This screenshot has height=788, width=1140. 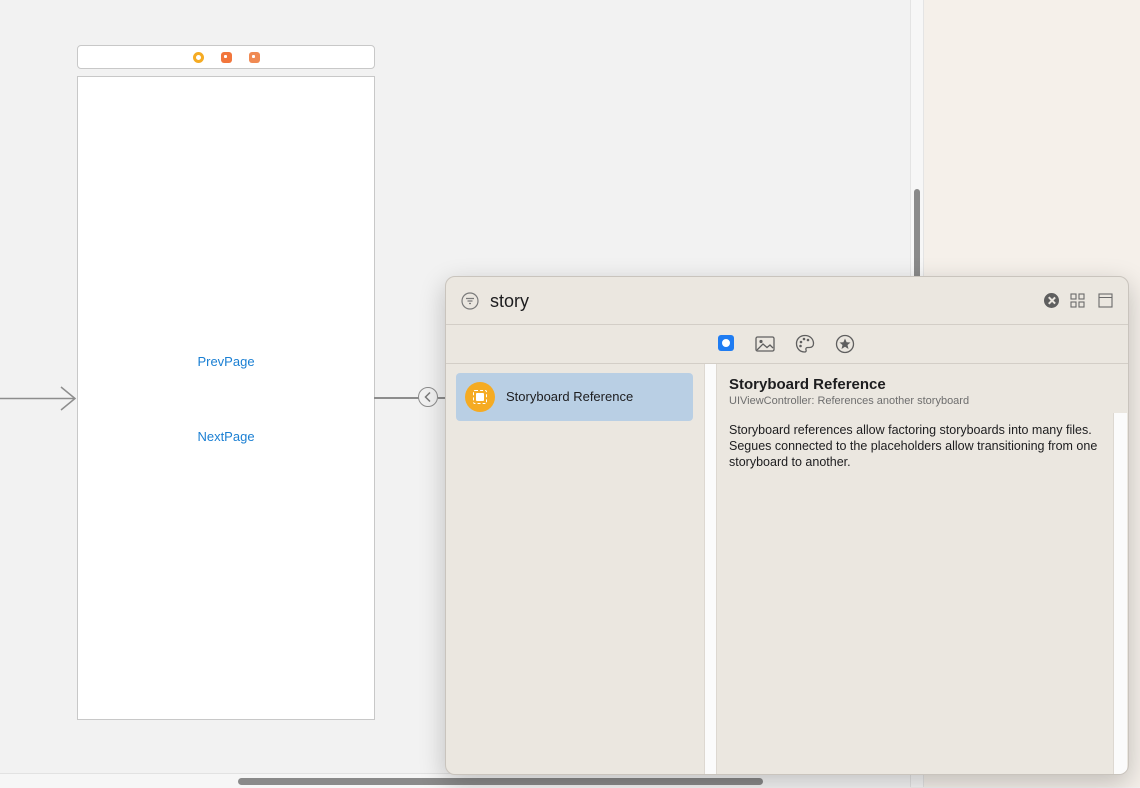 I want to click on list-item-storyboard-reference: Storyboard Reference, so click(x=574, y=397).